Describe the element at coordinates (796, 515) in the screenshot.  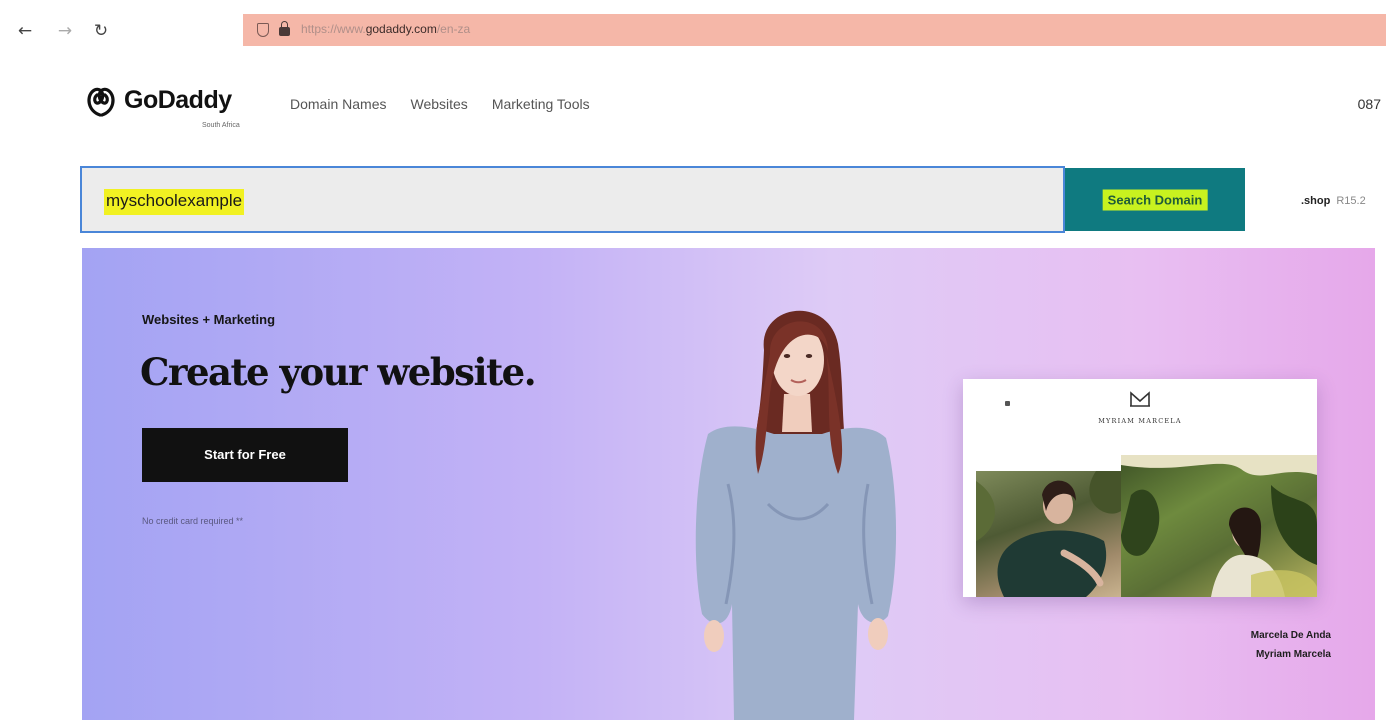
I see `hero-portrait` at that location.